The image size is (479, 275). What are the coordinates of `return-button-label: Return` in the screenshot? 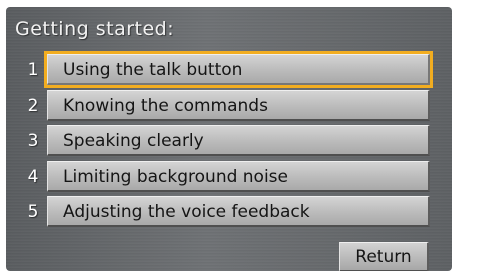 It's located at (383, 257).